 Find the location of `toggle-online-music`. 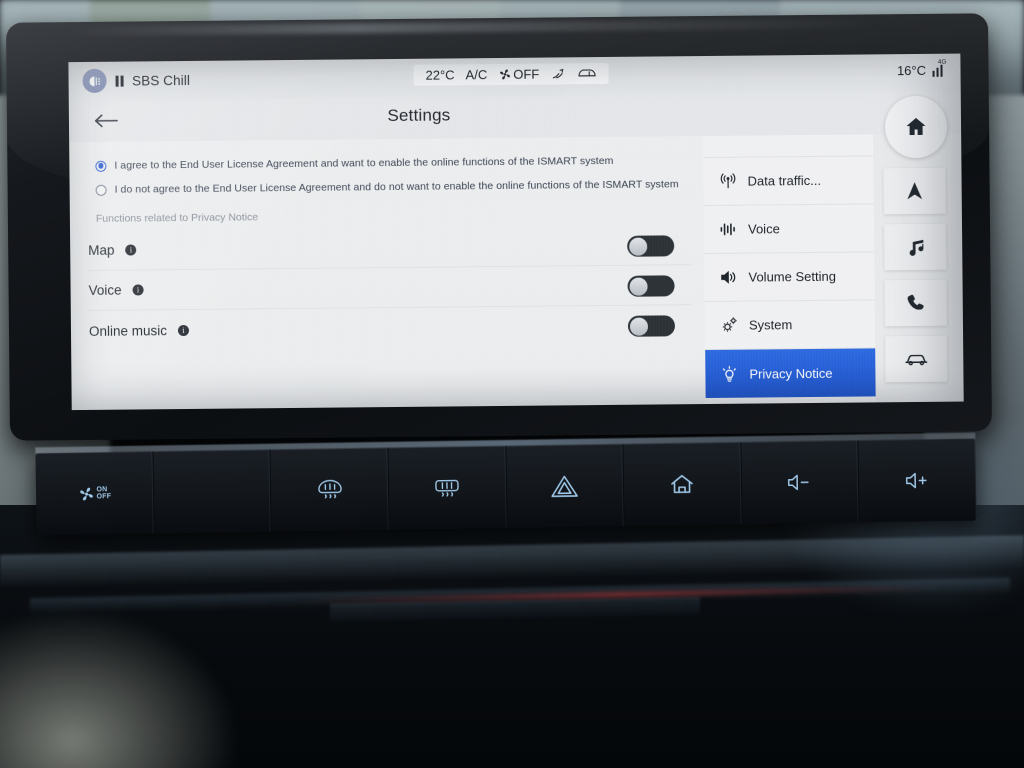

toggle-online-music is located at coordinates (651, 326).